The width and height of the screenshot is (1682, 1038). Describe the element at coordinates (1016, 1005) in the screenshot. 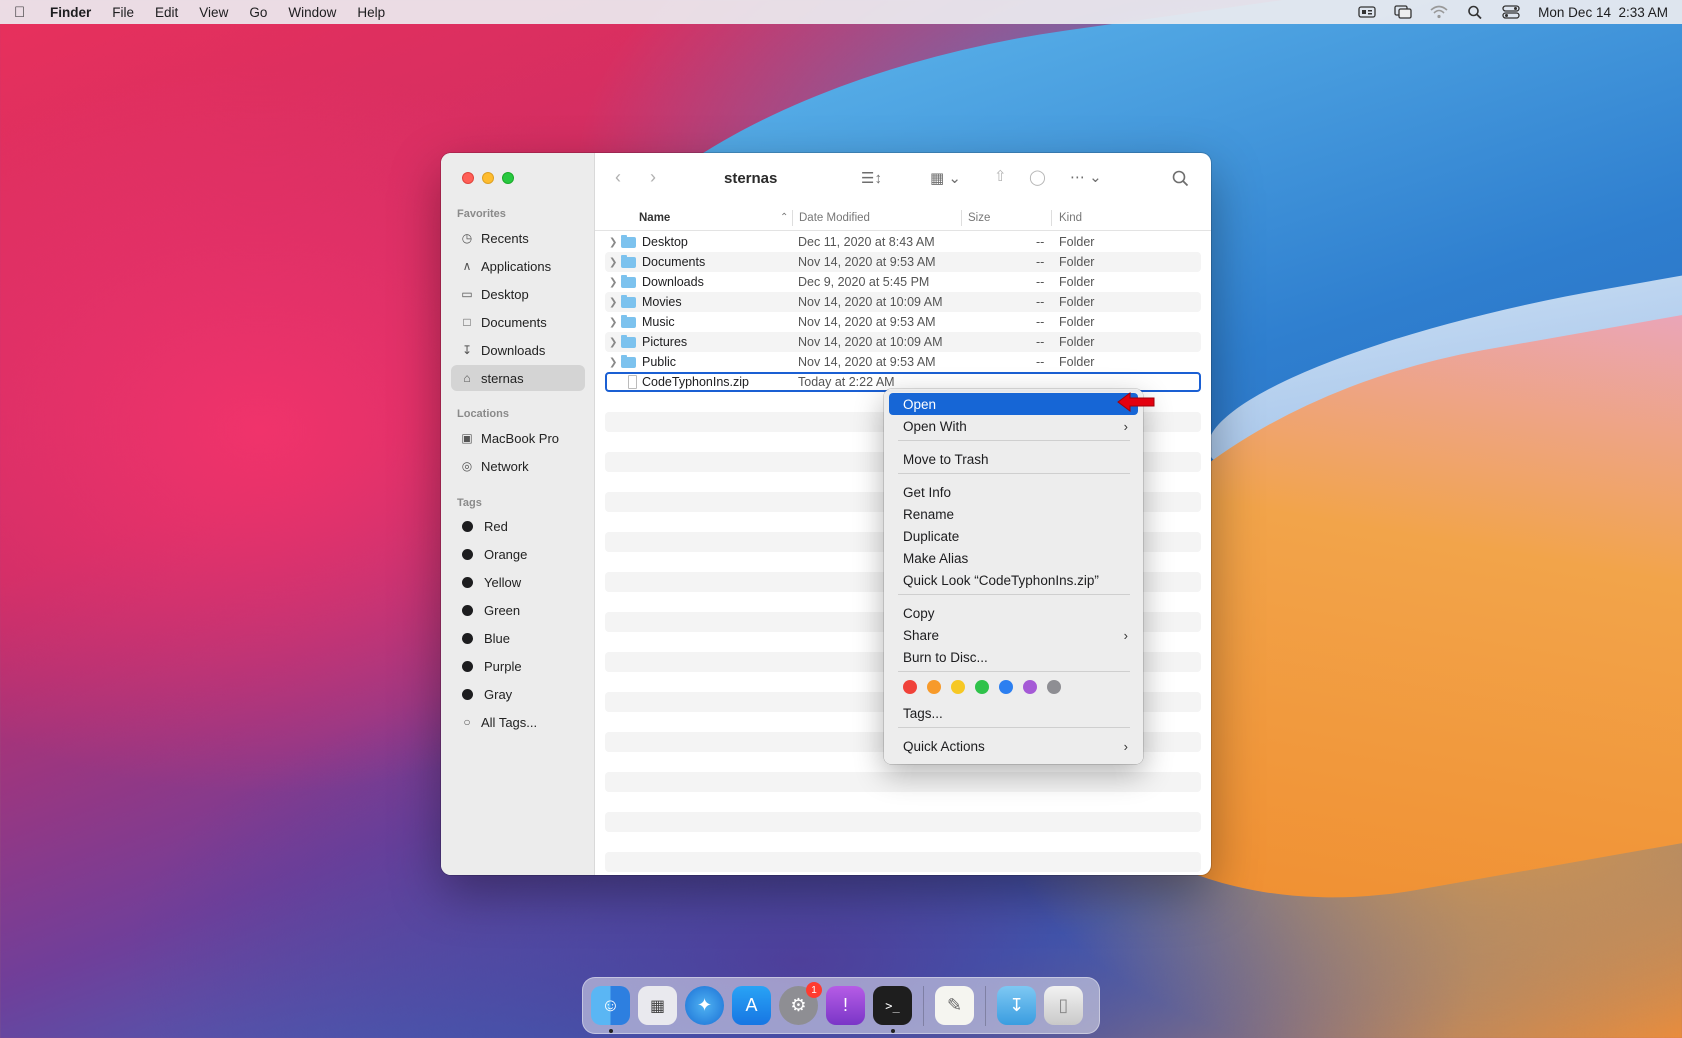

I see `downloads-folder-icon: ↧` at that location.